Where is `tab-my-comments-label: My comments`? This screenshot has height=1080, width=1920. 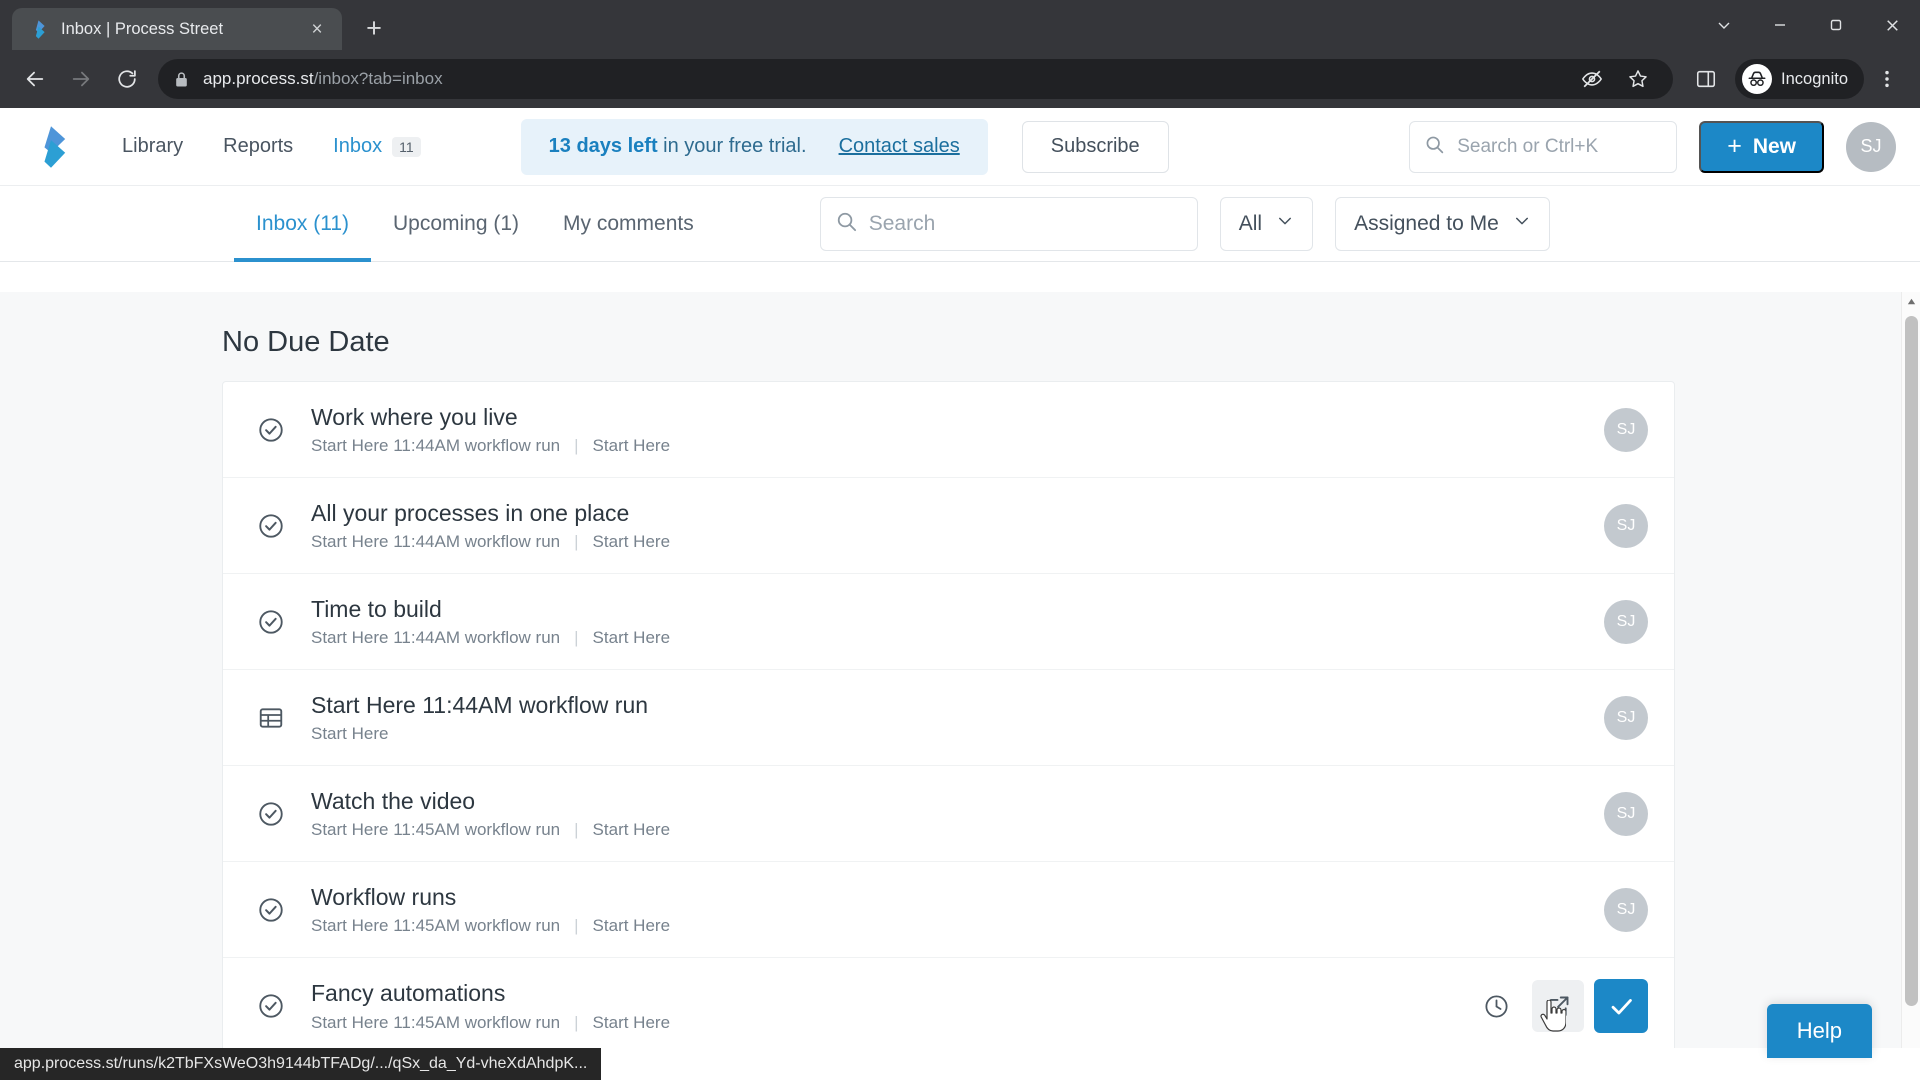
tab-my-comments-label: My comments is located at coordinates (628, 223).